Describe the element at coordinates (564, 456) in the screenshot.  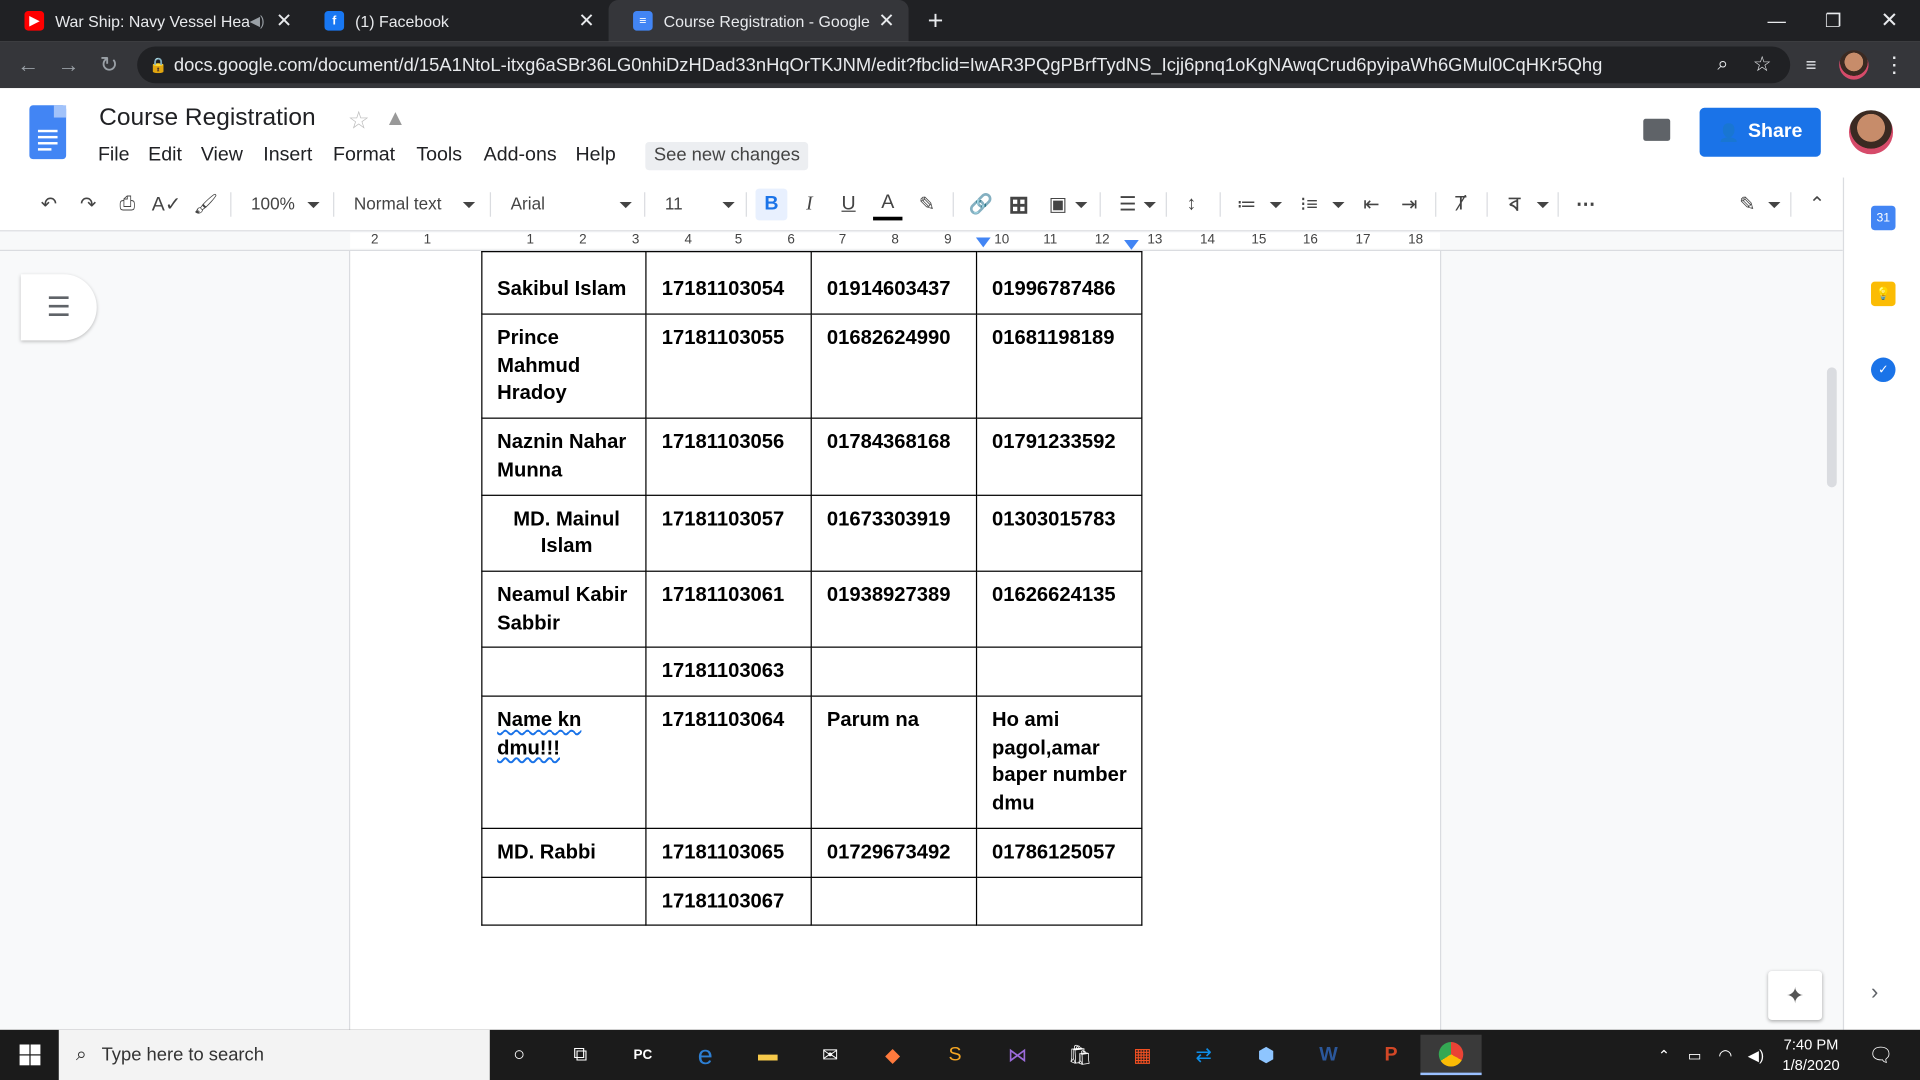
I see `table-cell: Naznin Nahar Munna` at that location.